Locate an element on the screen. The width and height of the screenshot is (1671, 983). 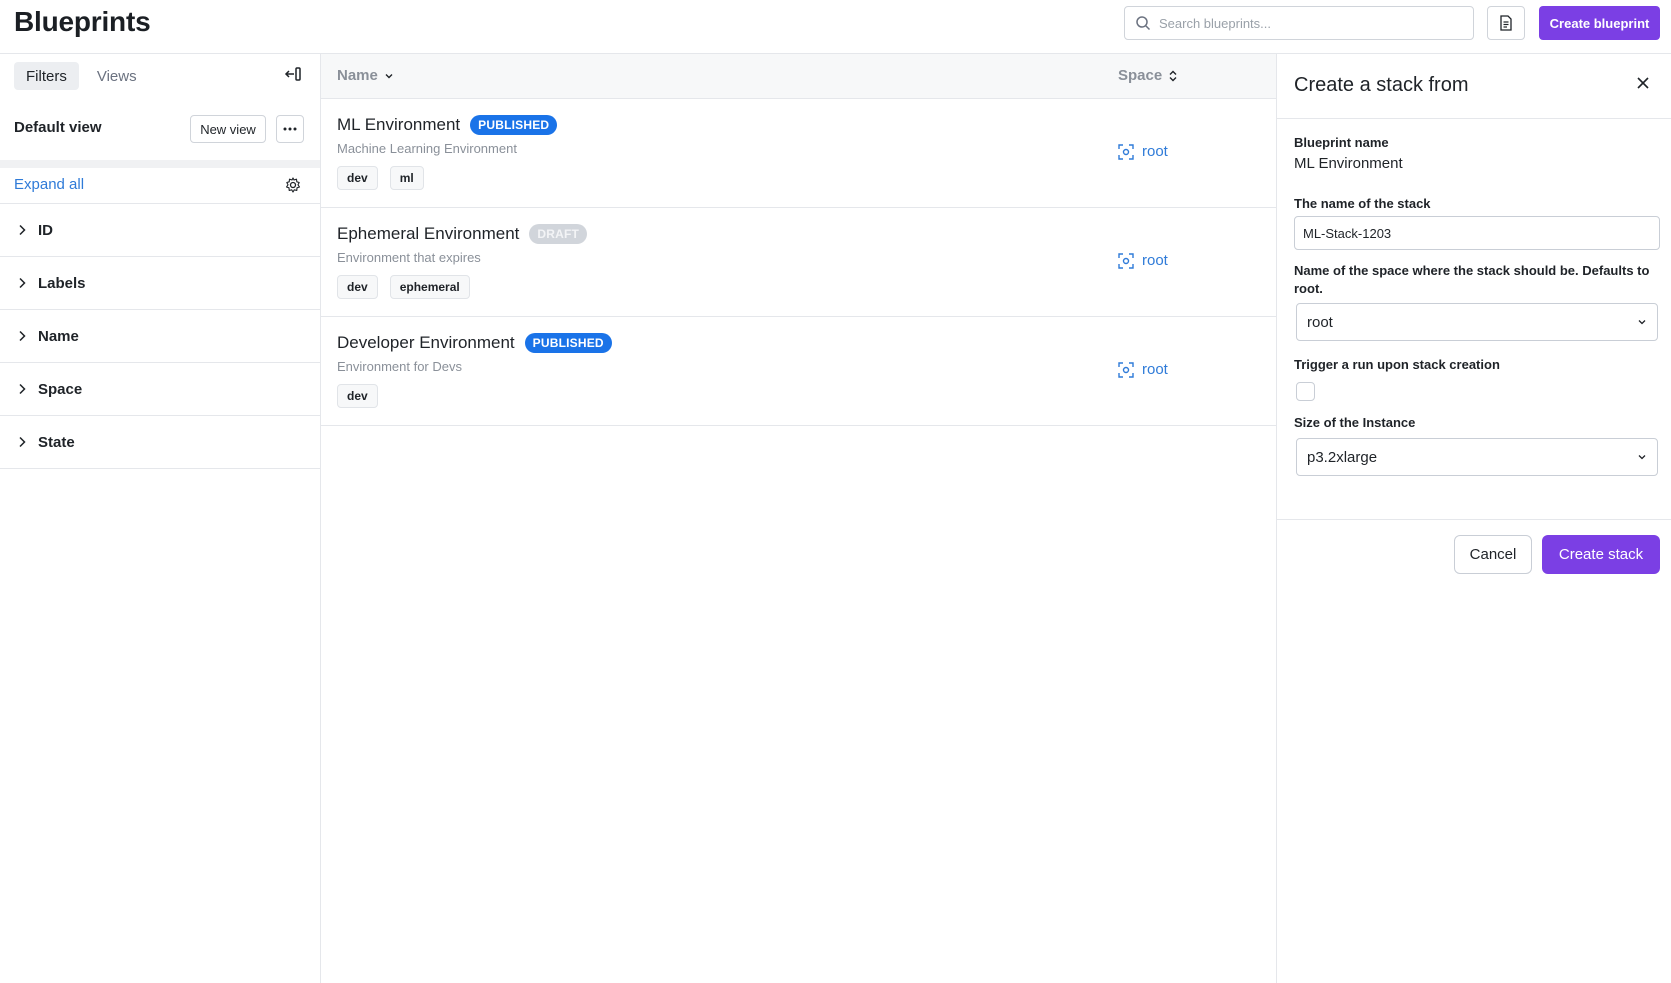
space-select-value: root is located at coordinates (1320, 322).